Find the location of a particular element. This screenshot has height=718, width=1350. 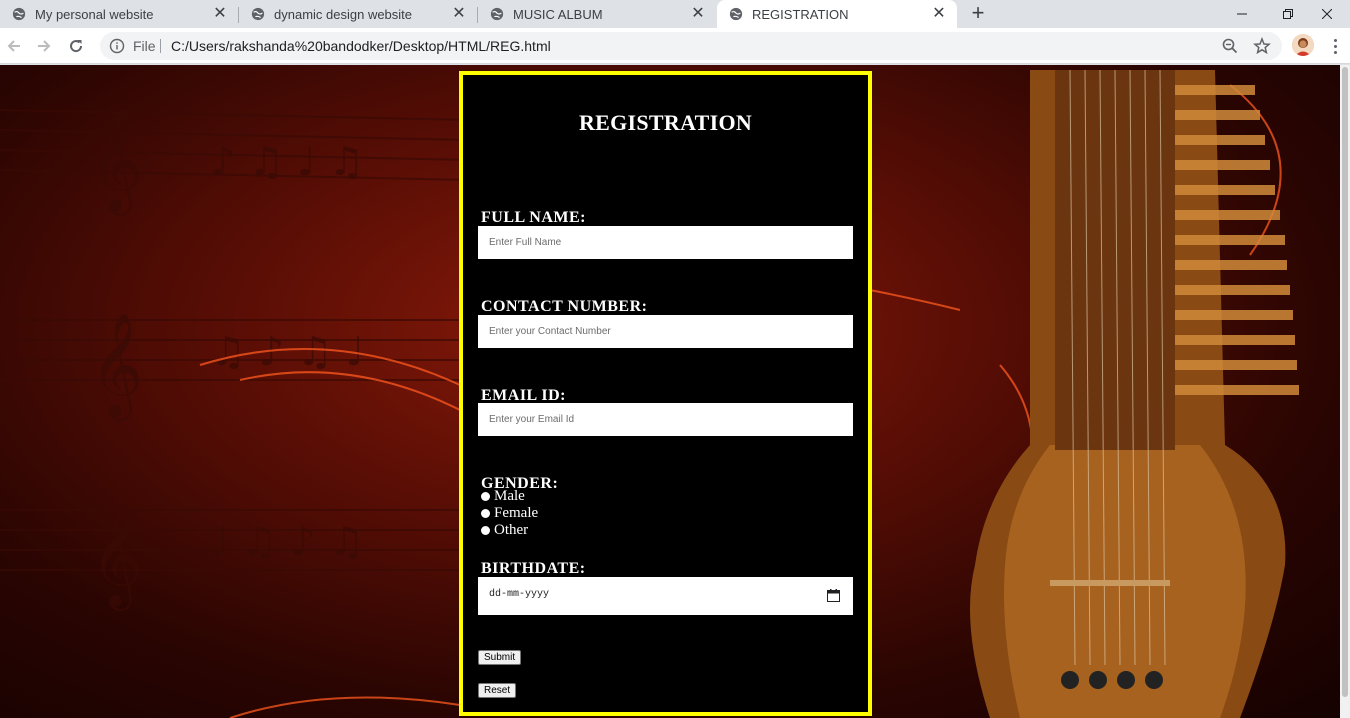

close-icon is located at coordinates (1327, 14).